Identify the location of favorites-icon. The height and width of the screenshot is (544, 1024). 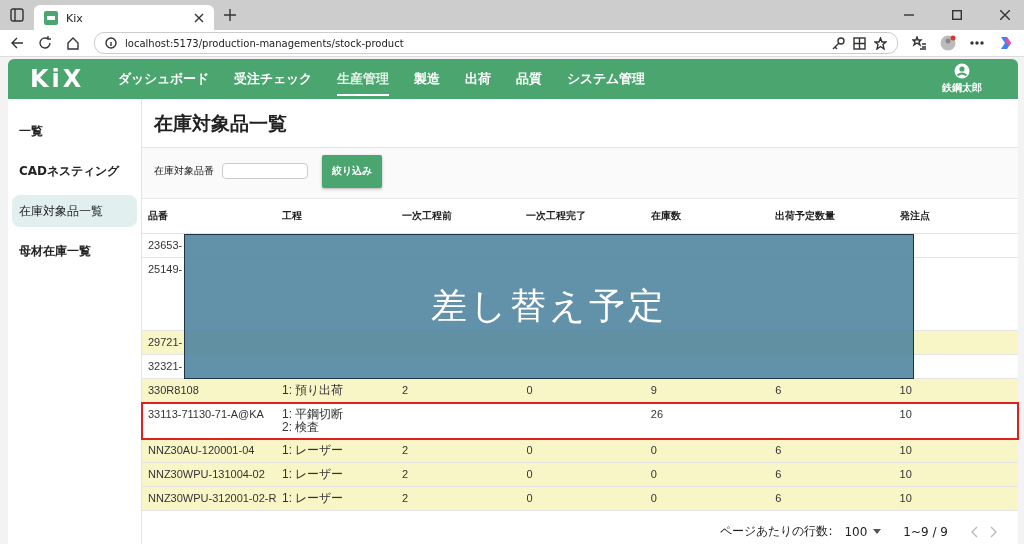
(919, 43).